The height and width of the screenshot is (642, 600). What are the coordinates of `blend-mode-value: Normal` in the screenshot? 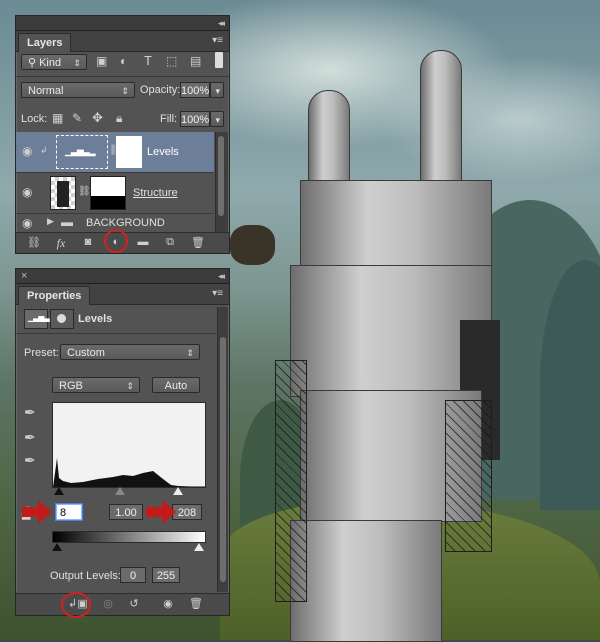 It's located at (46, 91).